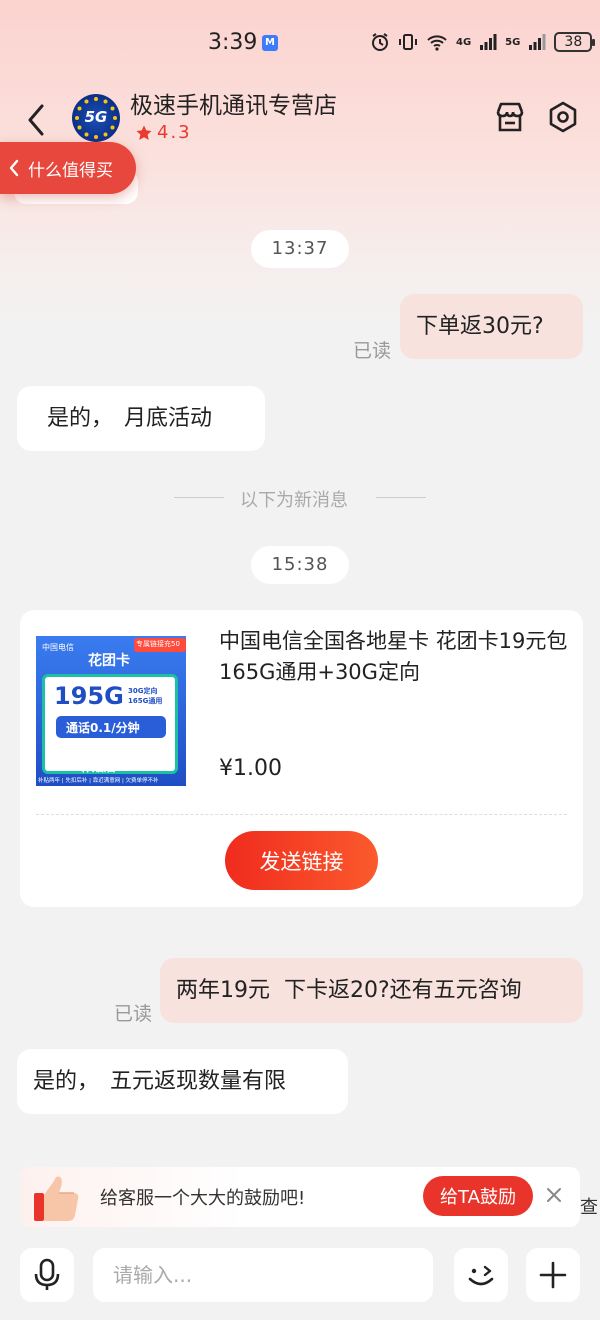 The width and height of the screenshot is (600, 1320). What do you see at coordinates (174, 132) in the screenshot?
I see `rating-value: 4.3` at bounding box center [174, 132].